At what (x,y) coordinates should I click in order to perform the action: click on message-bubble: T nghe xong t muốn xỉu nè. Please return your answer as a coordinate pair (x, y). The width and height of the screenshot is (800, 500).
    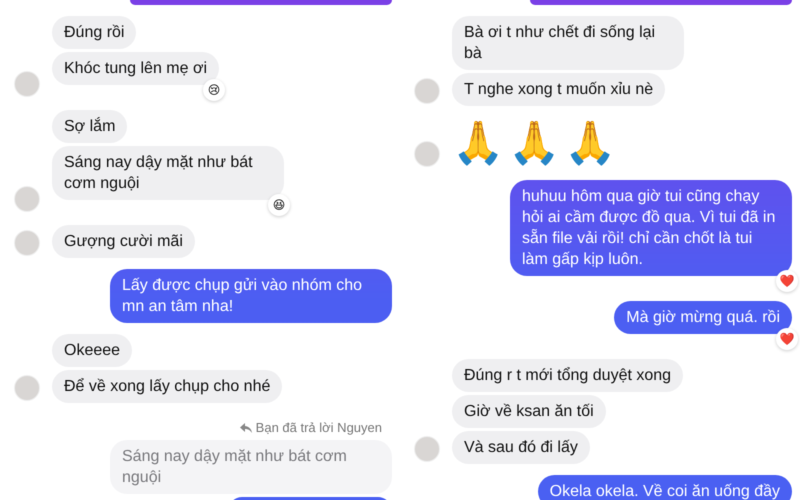
    Looking at the image, I should click on (559, 89).